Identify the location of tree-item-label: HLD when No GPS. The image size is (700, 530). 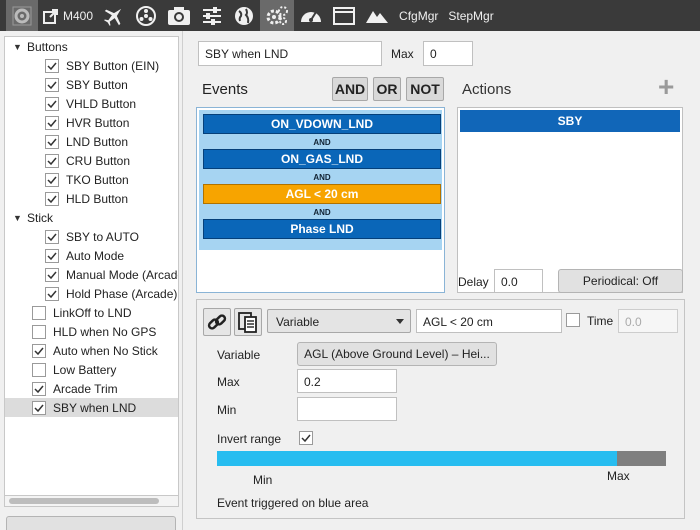
(105, 331).